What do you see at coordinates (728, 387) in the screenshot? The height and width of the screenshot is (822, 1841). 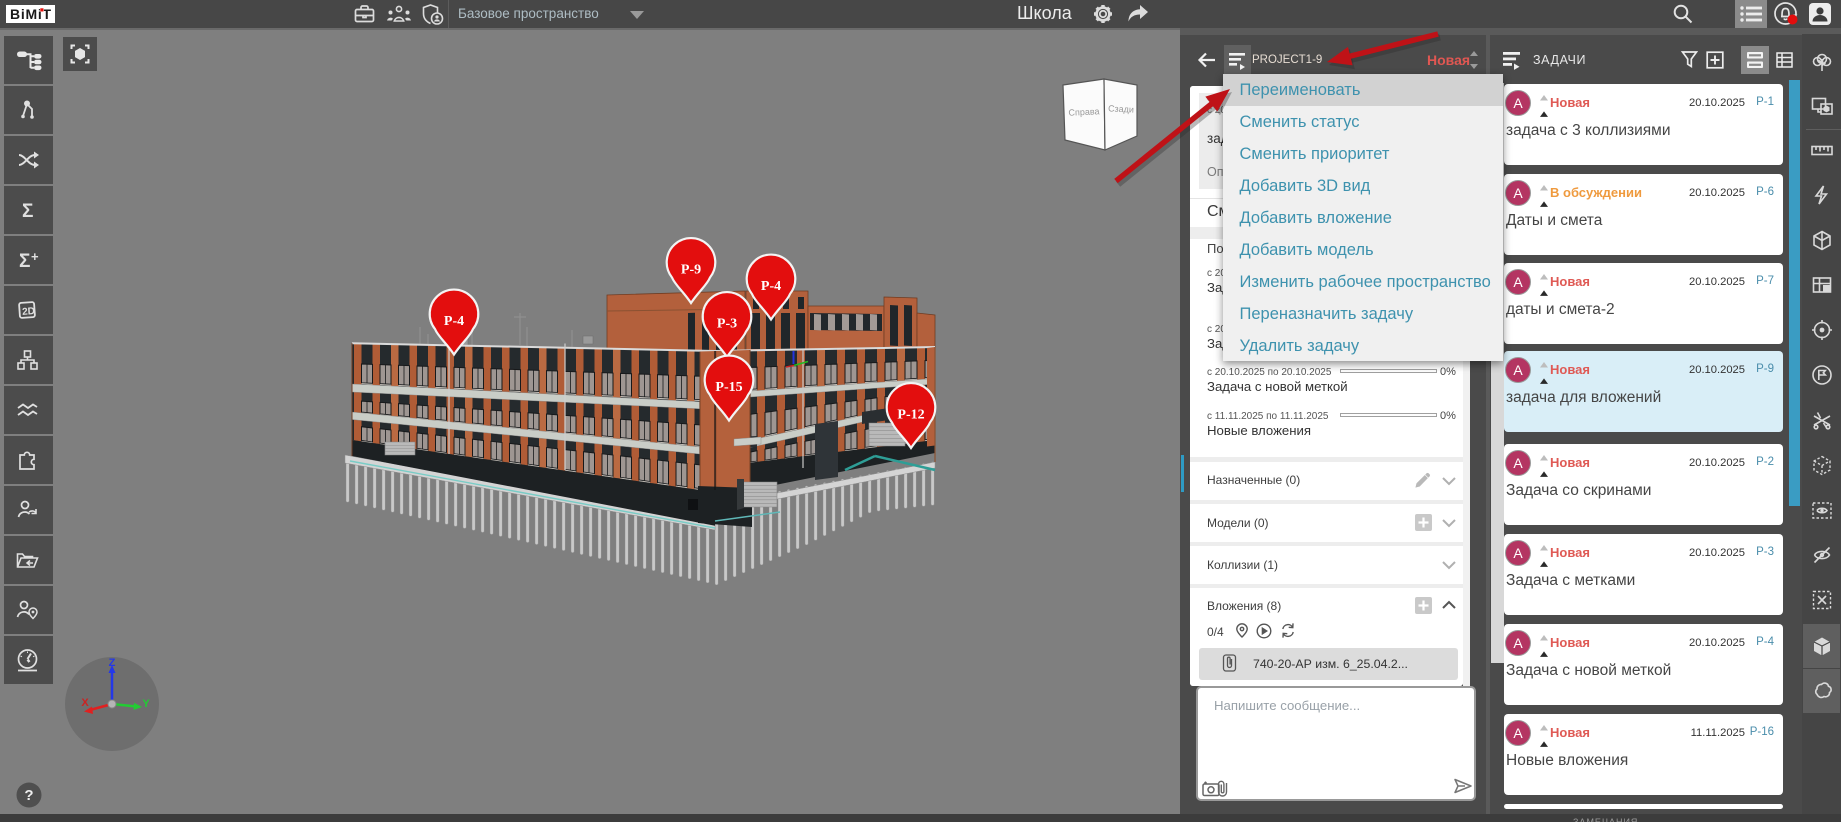 I see `svg-text: Р-15` at bounding box center [728, 387].